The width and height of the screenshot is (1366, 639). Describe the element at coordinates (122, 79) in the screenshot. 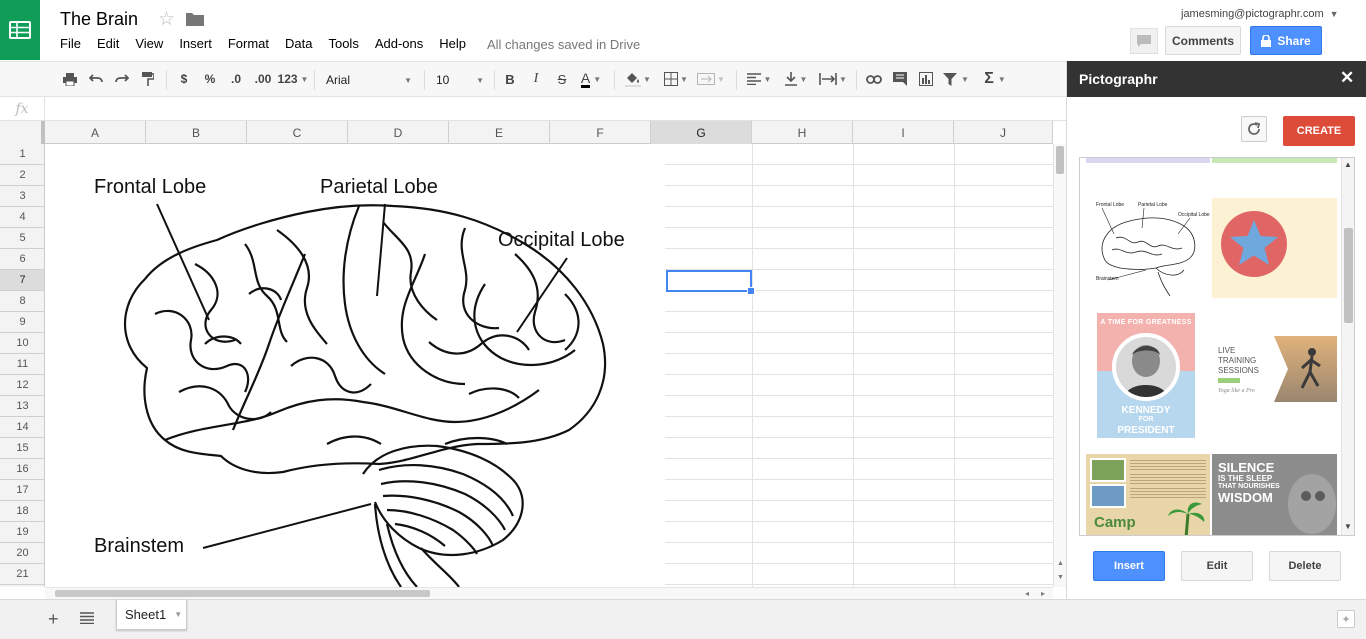

I see `redo-icon` at that location.